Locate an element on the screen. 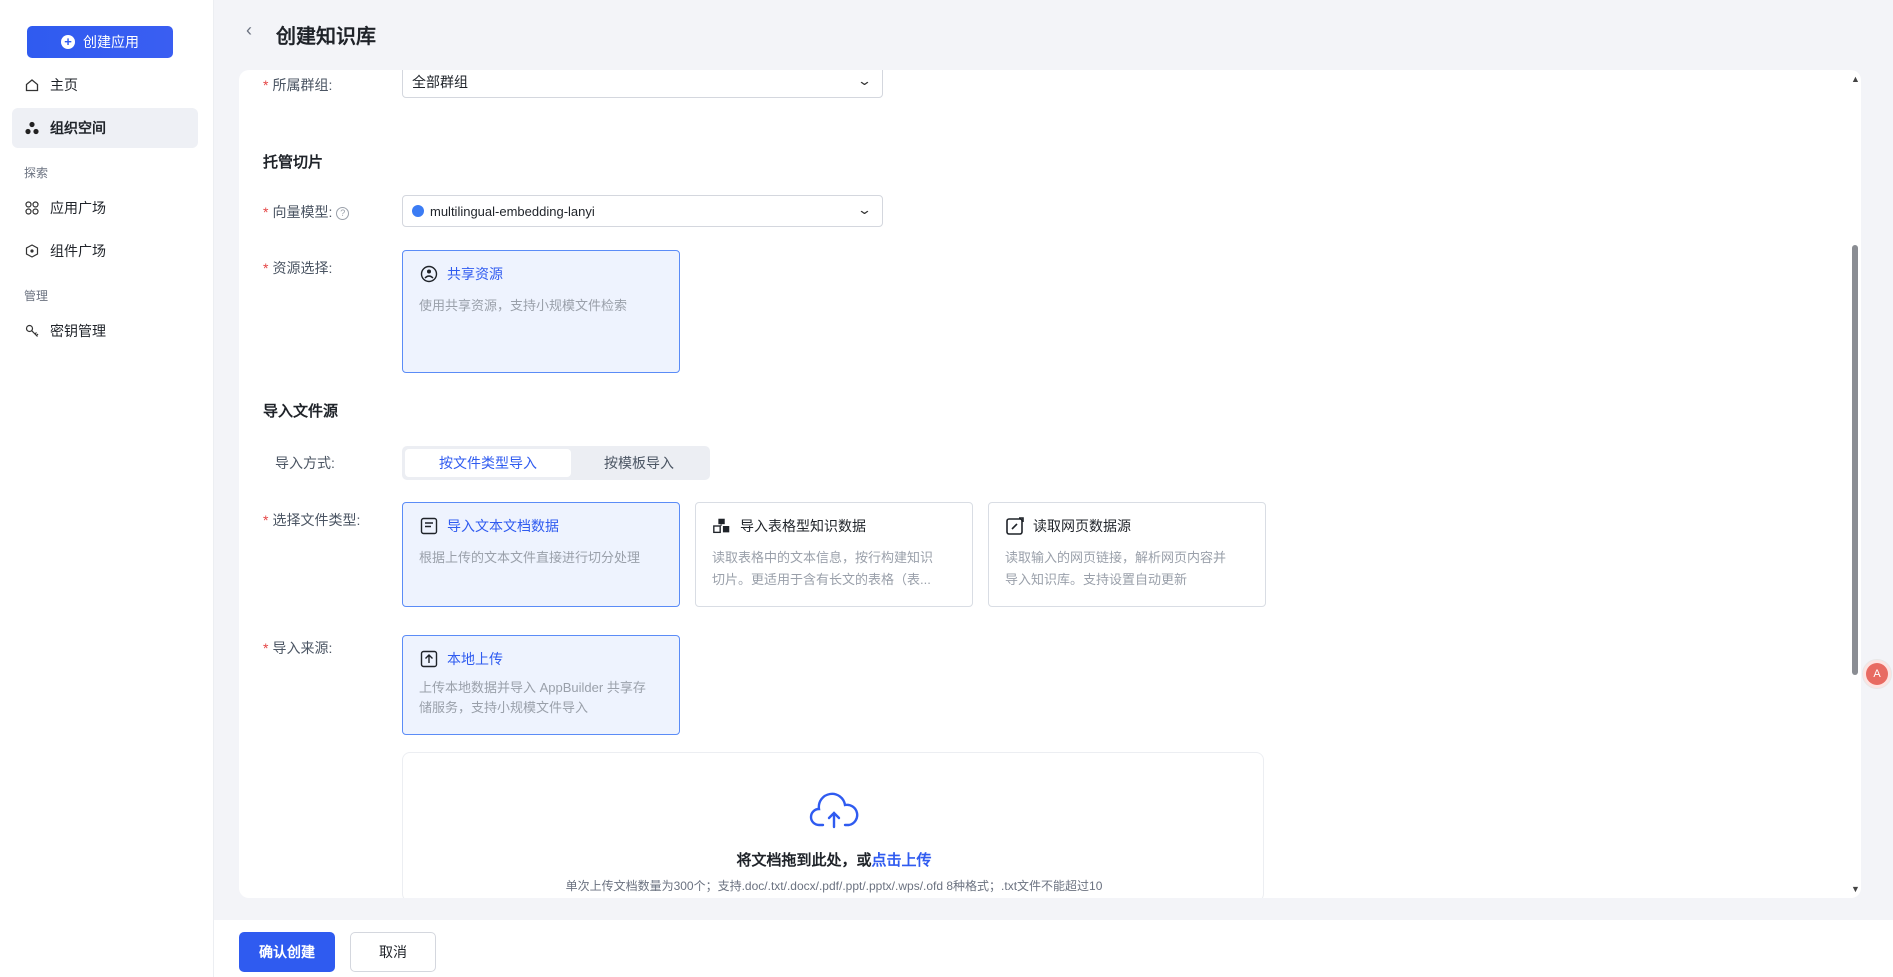 The width and height of the screenshot is (1893, 977). sidebar: + 创建应用 主页 组织空间 探索 应用广场 组件广场 管理 密钥管理 is located at coordinates (107, 488).